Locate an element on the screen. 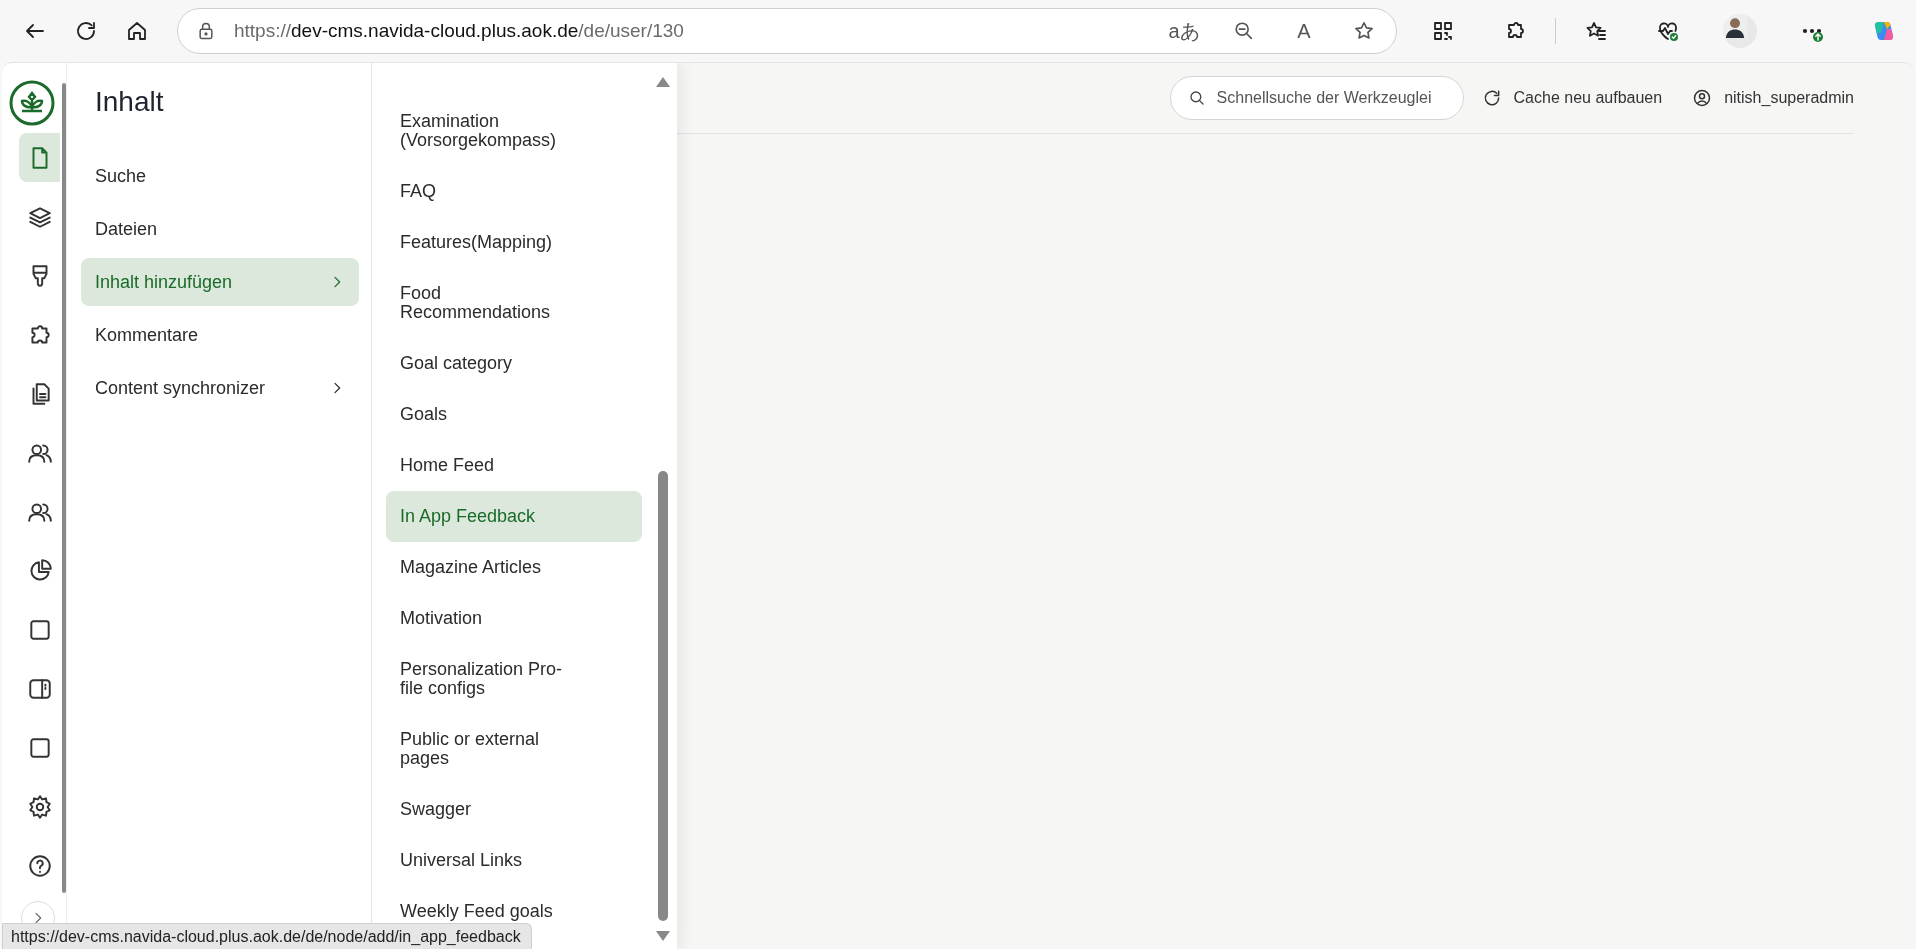 This screenshot has width=1916, height=949. help-icon is located at coordinates (39, 865).